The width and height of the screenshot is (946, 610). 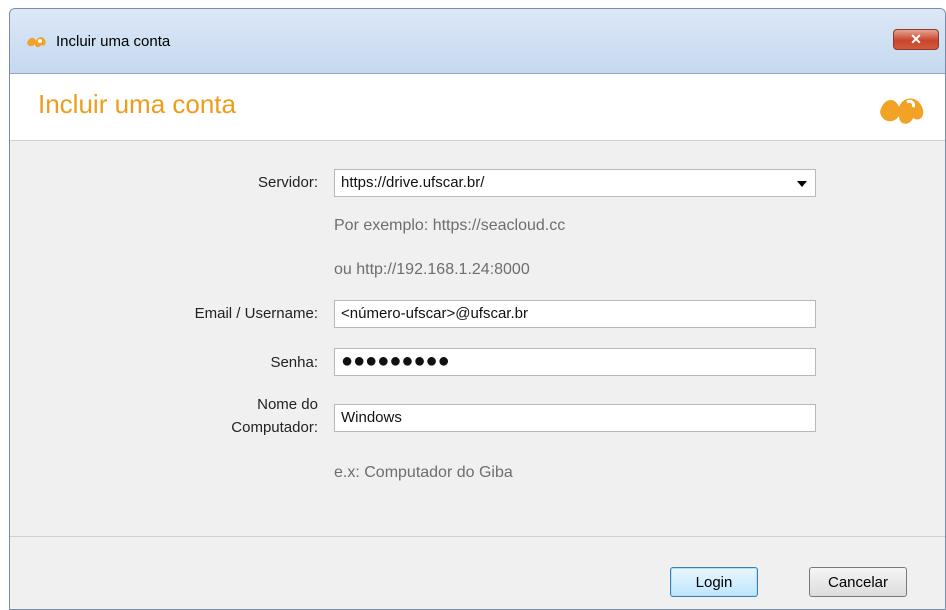 What do you see at coordinates (575, 362) in the screenshot?
I see `password-field: ●●●●●●●●●` at bounding box center [575, 362].